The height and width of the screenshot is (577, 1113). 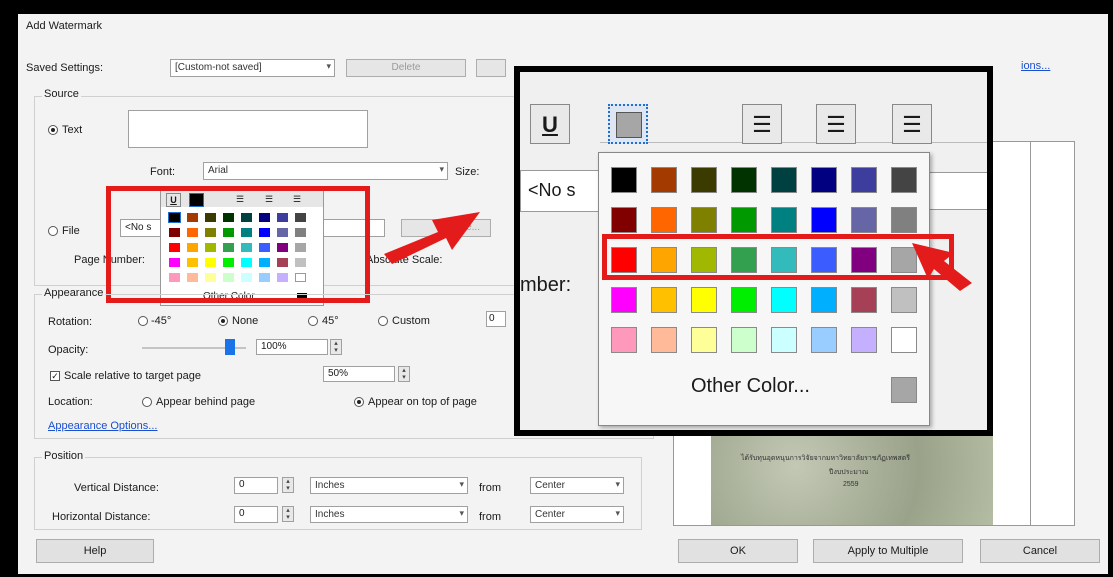 What do you see at coordinates (336, 347) in the screenshot?
I see `opacity-stepper: ▴ ▾` at bounding box center [336, 347].